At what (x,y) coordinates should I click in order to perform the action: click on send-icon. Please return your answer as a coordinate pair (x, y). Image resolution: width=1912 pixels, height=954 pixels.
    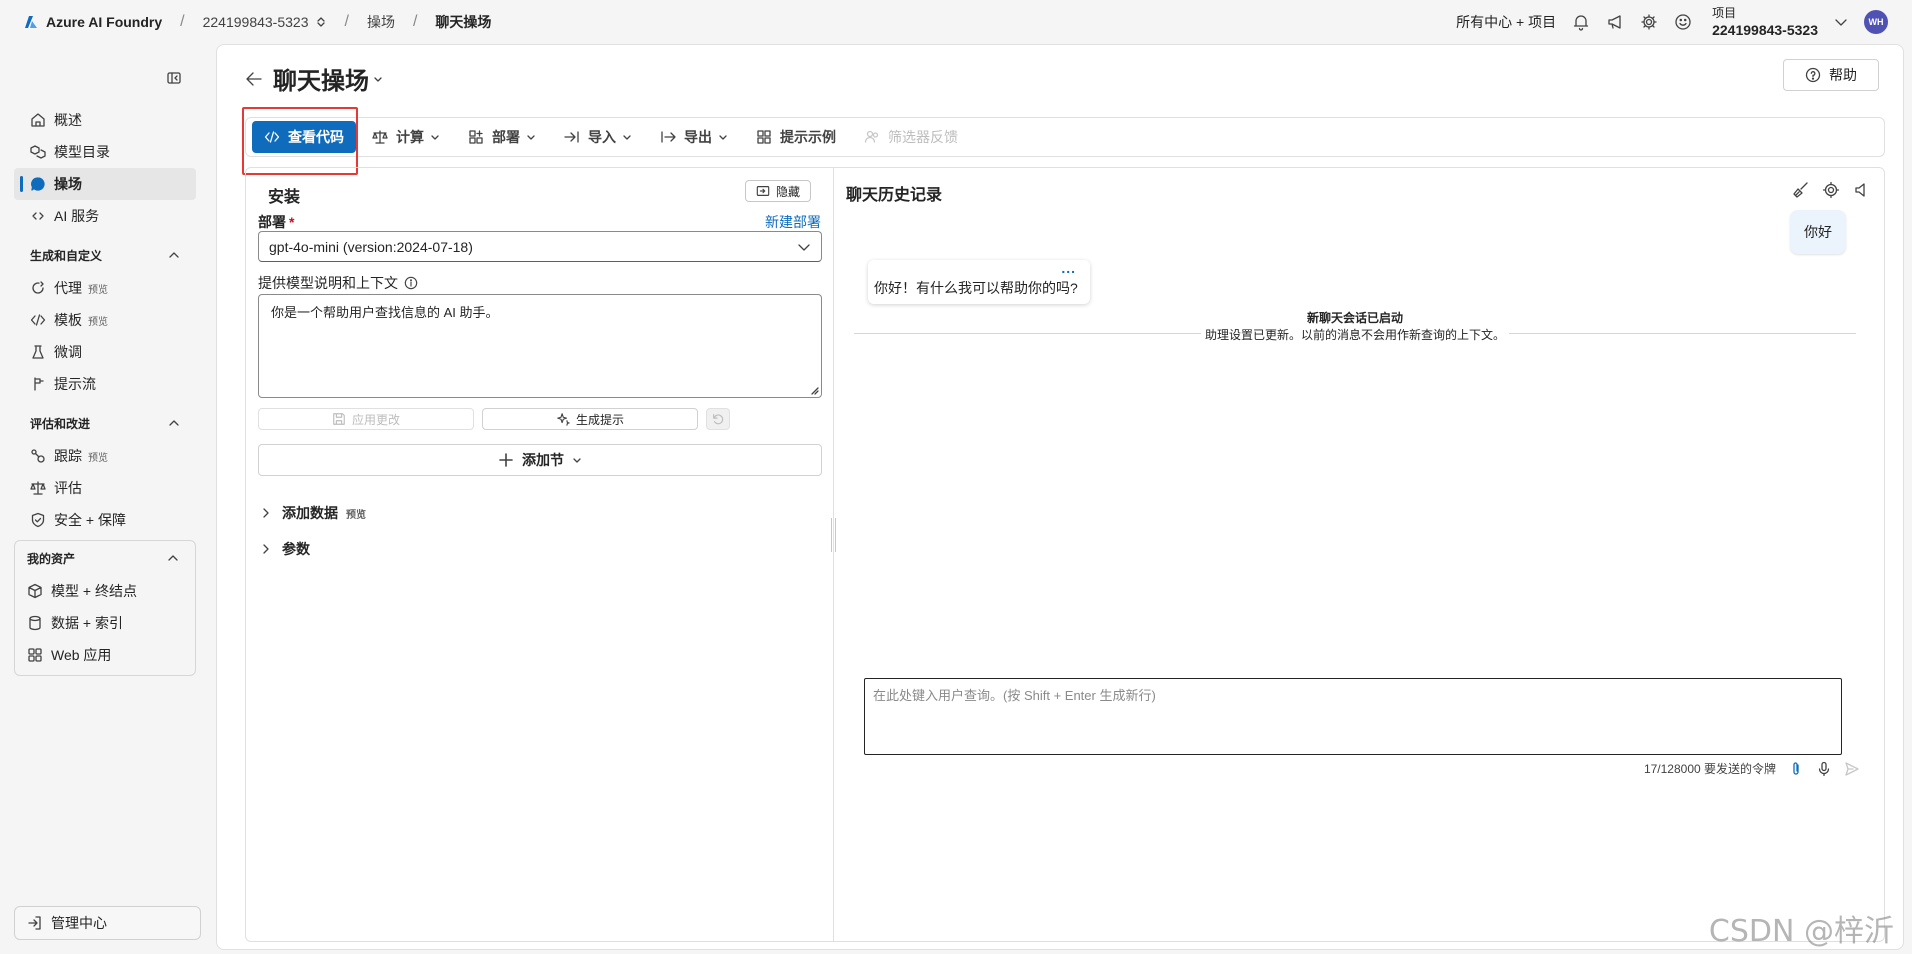
    Looking at the image, I should click on (1852, 769).